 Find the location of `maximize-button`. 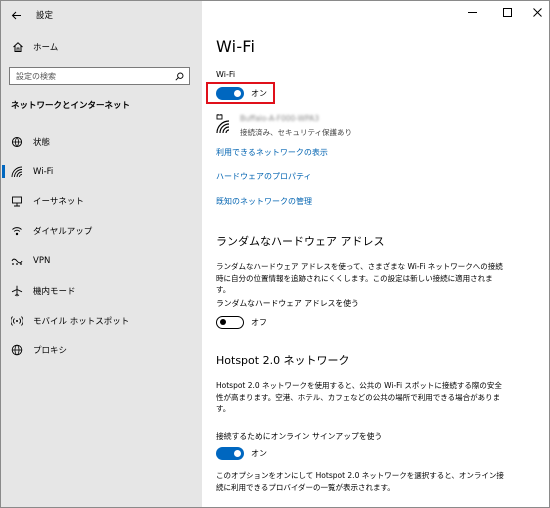

maximize-button is located at coordinates (507, 12).